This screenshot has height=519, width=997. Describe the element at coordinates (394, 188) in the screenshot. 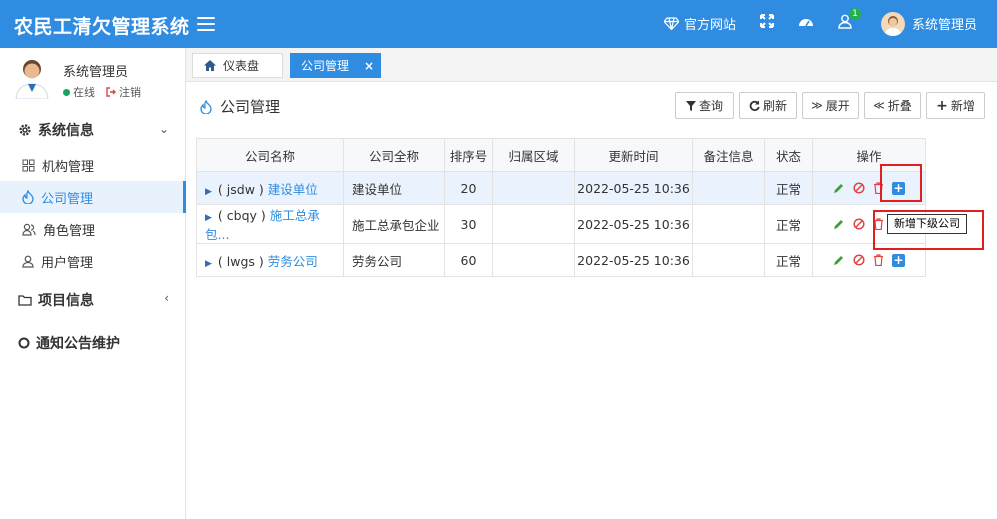

I see `full-name-cell: 建设单位` at that location.